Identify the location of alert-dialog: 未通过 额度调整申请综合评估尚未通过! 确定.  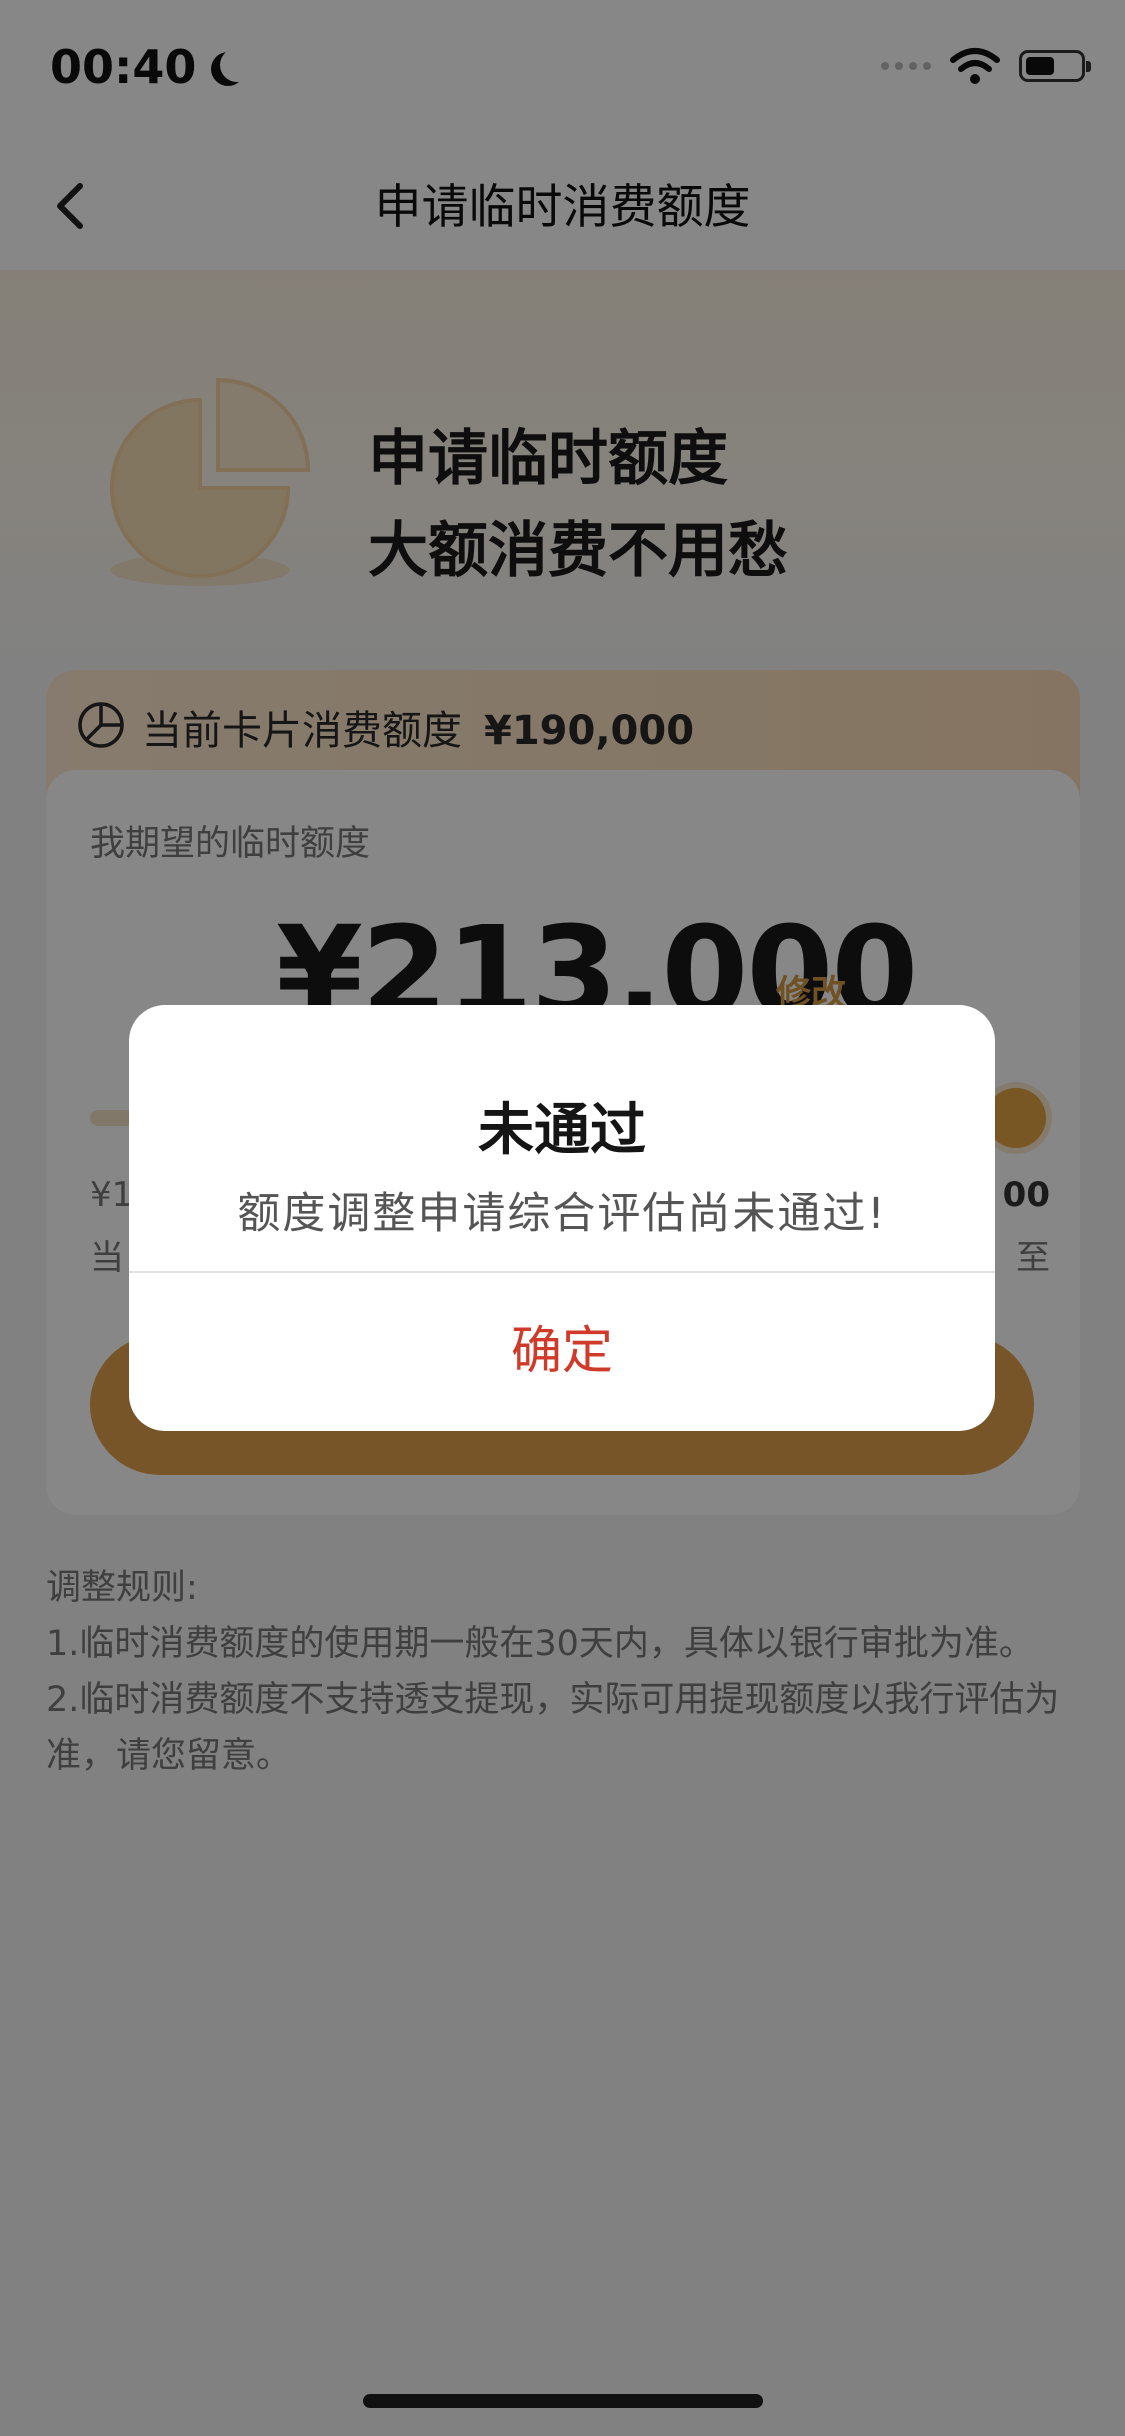
(562, 1218).